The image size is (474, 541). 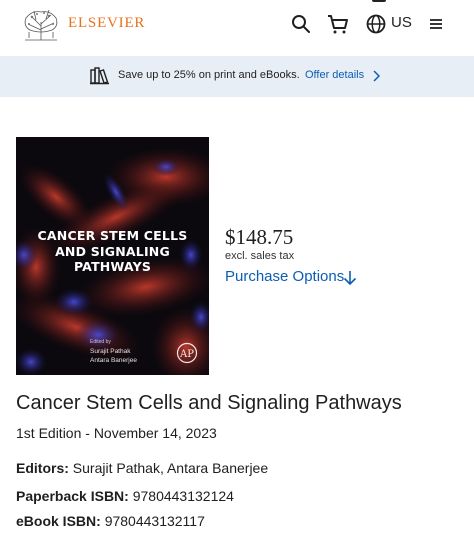 What do you see at coordinates (170, 468) in the screenshot?
I see `editors-value: Surajit Pathak, Antara Banerjee` at bounding box center [170, 468].